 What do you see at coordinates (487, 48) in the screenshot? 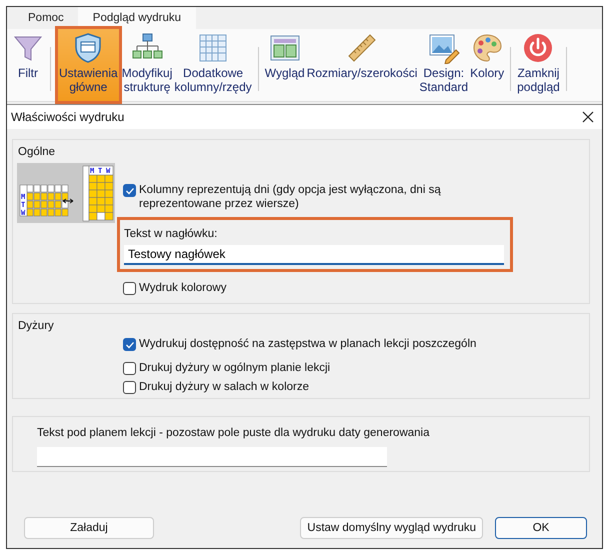
I see `palette-icon` at bounding box center [487, 48].